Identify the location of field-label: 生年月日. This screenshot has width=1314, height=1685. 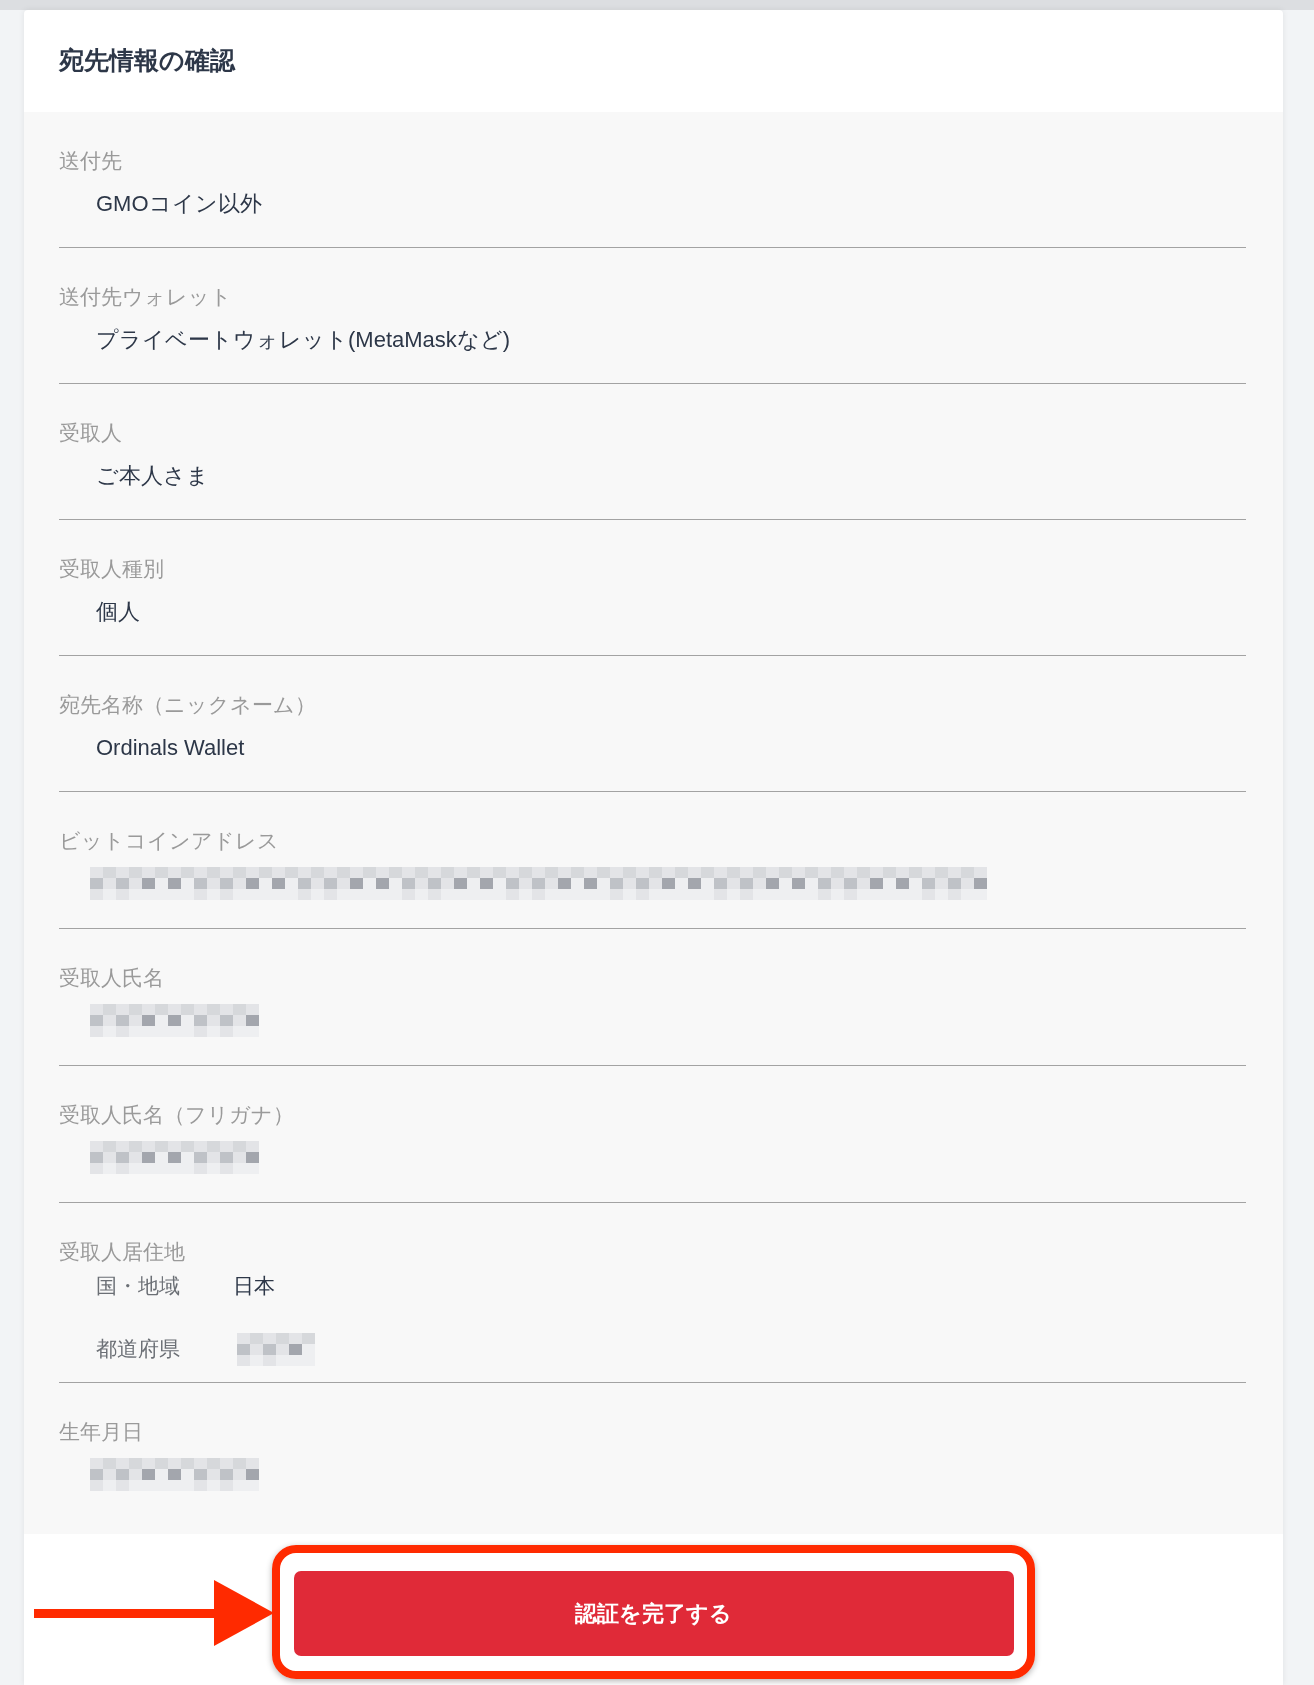
(101, 1432).